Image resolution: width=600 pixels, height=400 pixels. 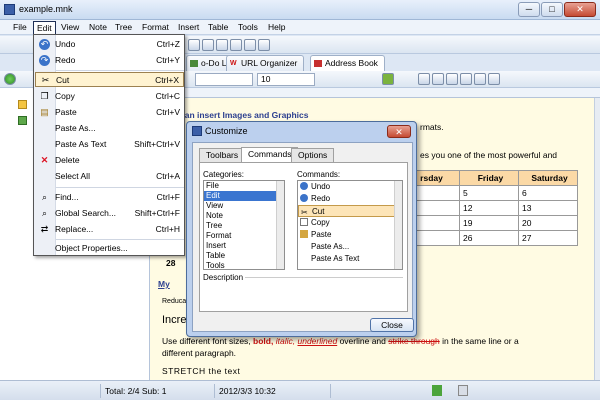 What do you see at coordinates (548, 208) in the screenshot?
I see `table-cell: 13` at bounding box center [548, 208].